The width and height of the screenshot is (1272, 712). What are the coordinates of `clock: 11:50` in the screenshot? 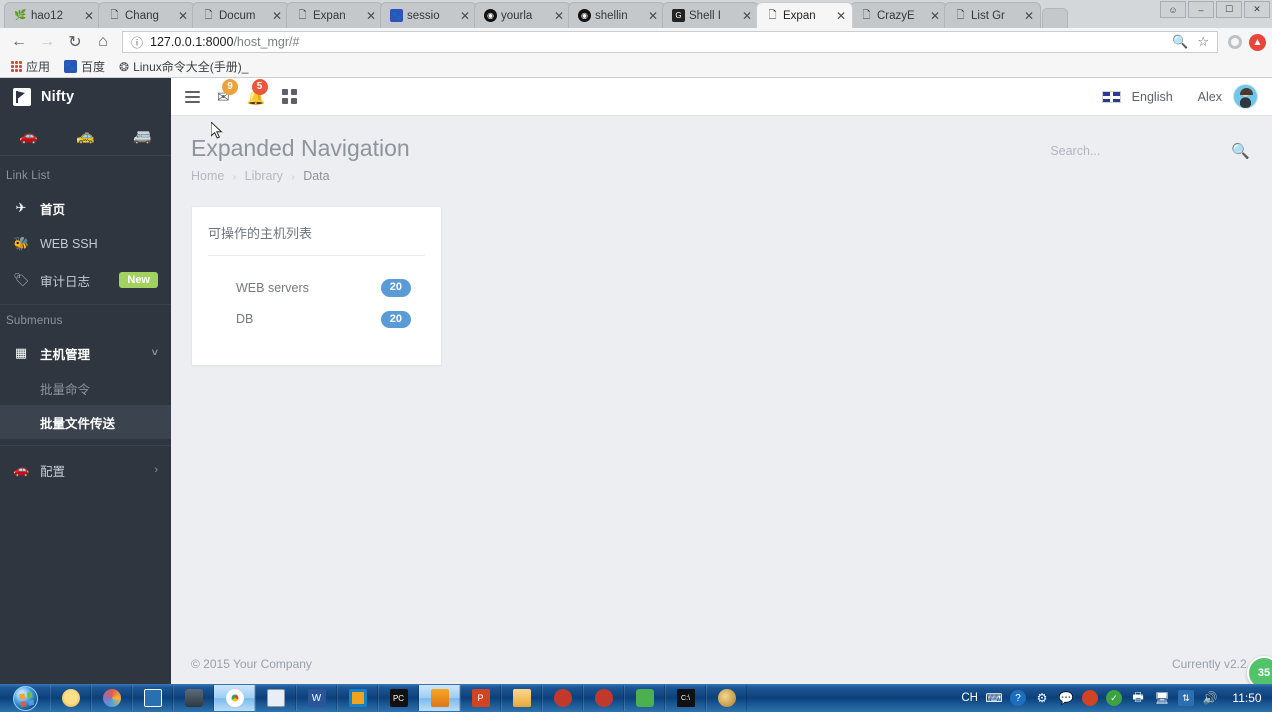 It's located at (1245, 698).